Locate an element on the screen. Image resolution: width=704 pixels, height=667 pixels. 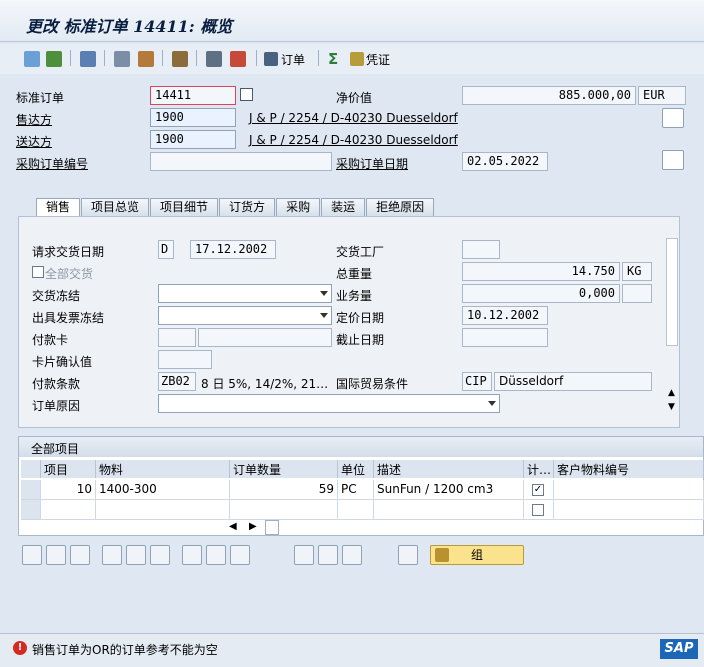
delete-row-icon is located at coordinates (80, 555).